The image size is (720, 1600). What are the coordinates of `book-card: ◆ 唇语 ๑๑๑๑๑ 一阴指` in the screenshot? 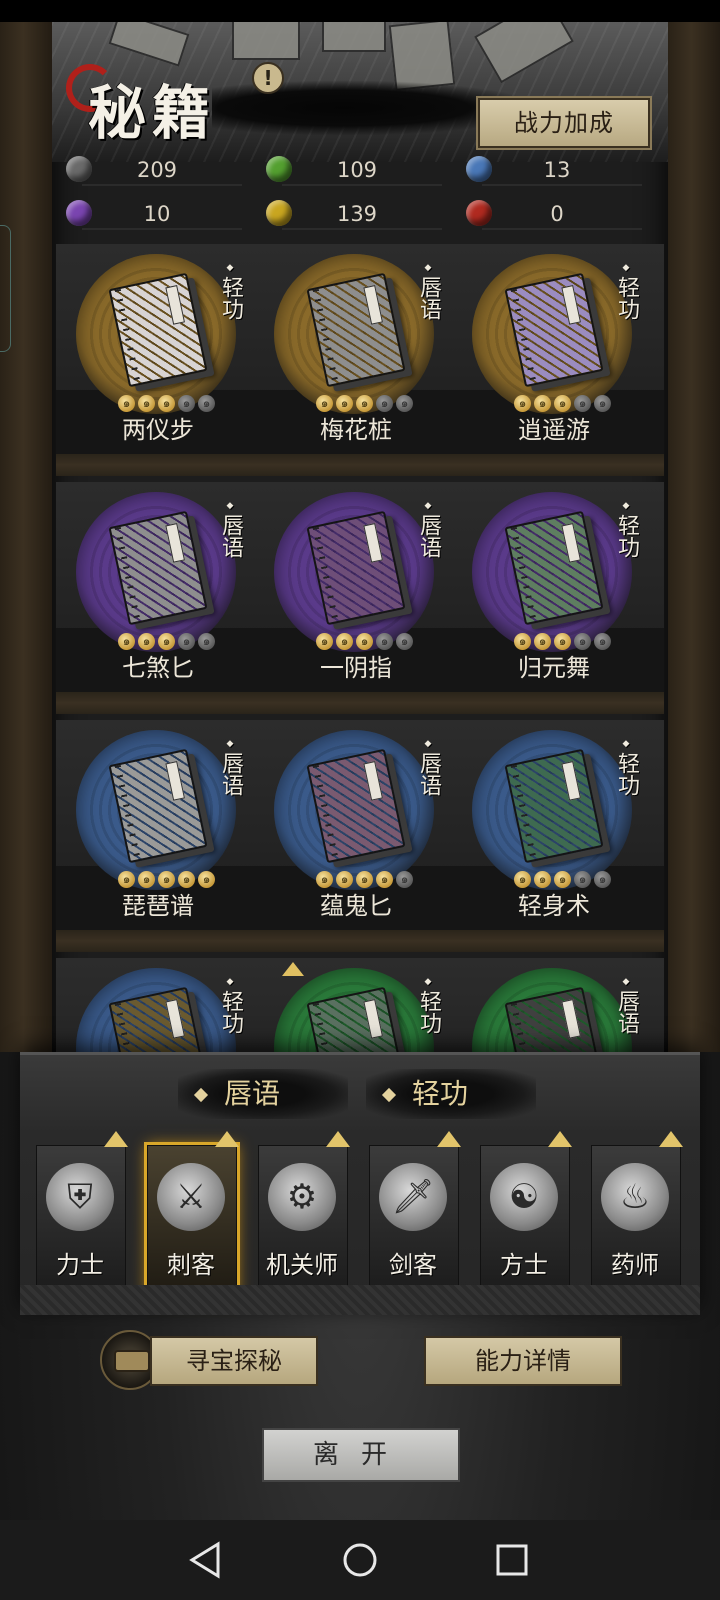 It's located at (356, 589).